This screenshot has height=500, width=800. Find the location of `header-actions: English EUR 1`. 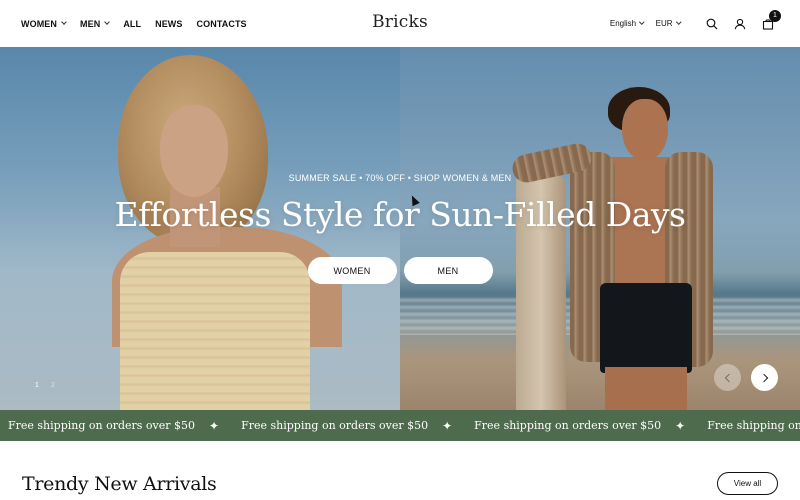

header-actions: English EUR 1 is located at coordinates (696, 23).